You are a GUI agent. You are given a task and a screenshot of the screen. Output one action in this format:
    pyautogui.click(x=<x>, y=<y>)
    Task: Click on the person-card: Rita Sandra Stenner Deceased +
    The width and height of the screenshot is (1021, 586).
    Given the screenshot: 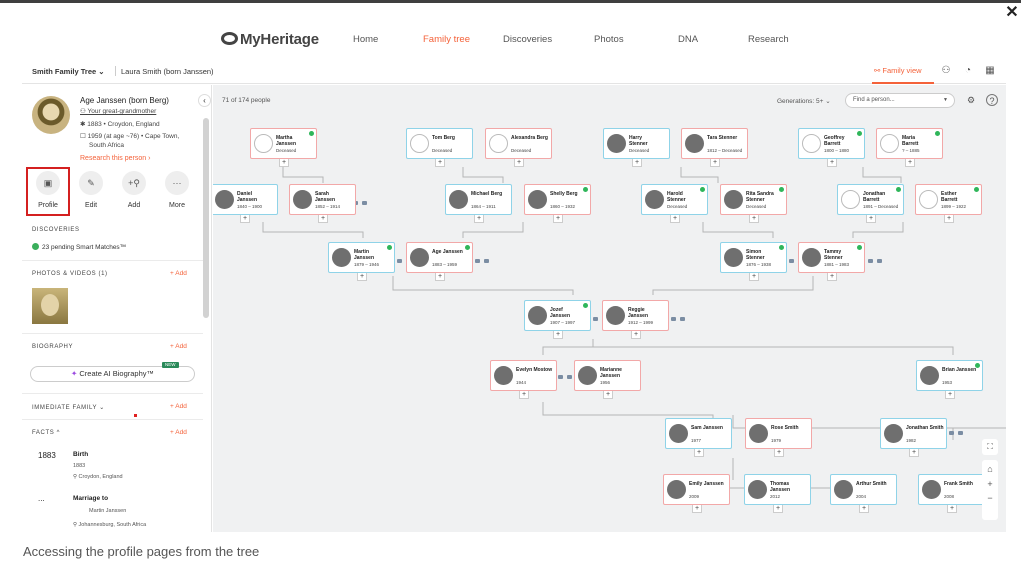 What is the action you would take?
    pyautogui.click(x=753, y=203)
    